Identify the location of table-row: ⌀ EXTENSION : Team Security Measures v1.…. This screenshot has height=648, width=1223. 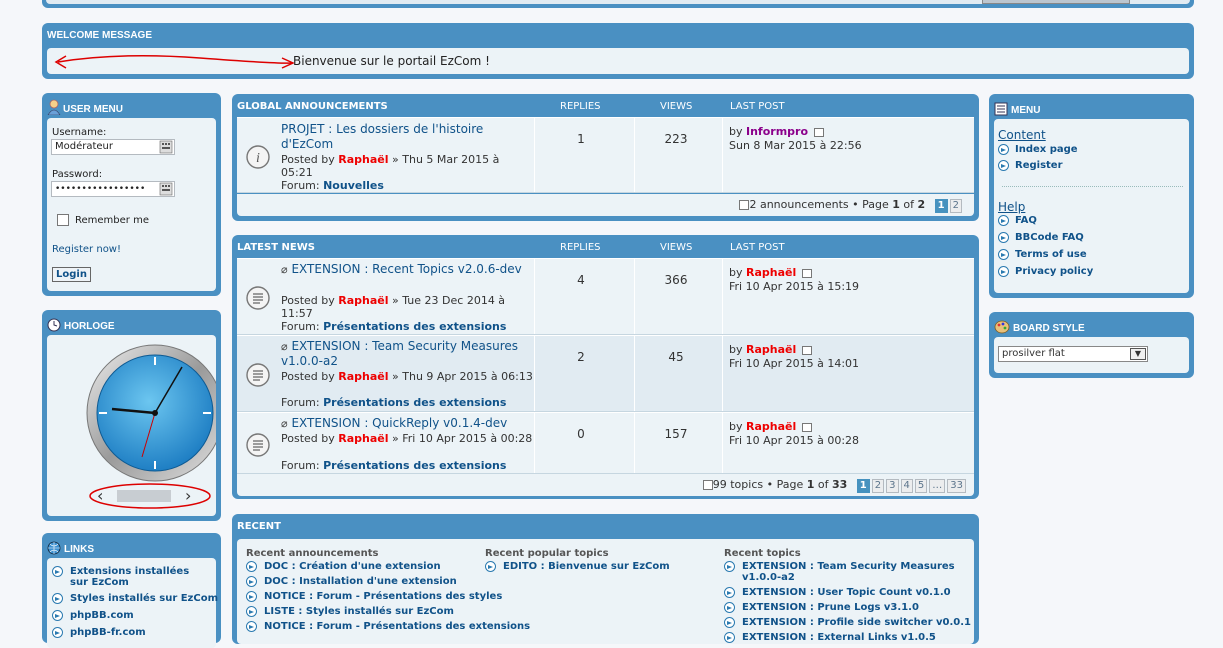
(605, 373).